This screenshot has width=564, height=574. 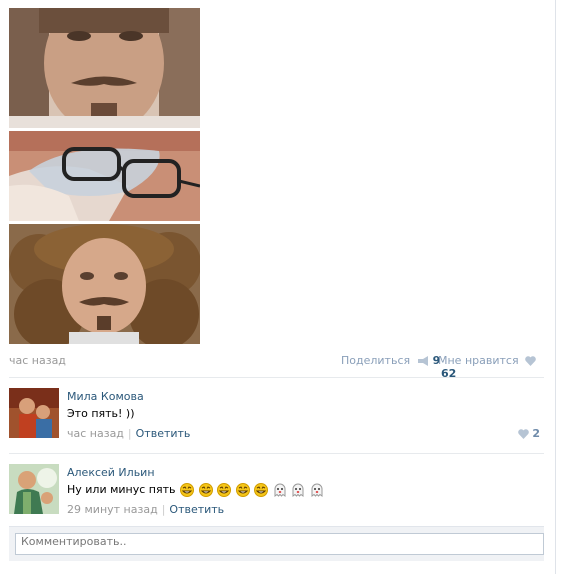 What do you see at coordinates (536, 433) in the screenshot?
I see `comment-like-count: 2` at bounding box center [536, 433].